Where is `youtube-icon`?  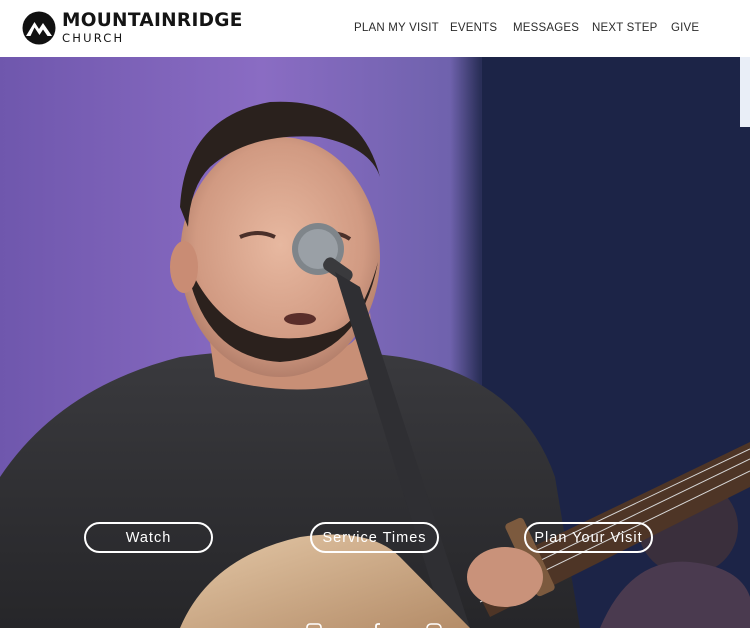 youtube-icon is located at coordinates (314, 625).